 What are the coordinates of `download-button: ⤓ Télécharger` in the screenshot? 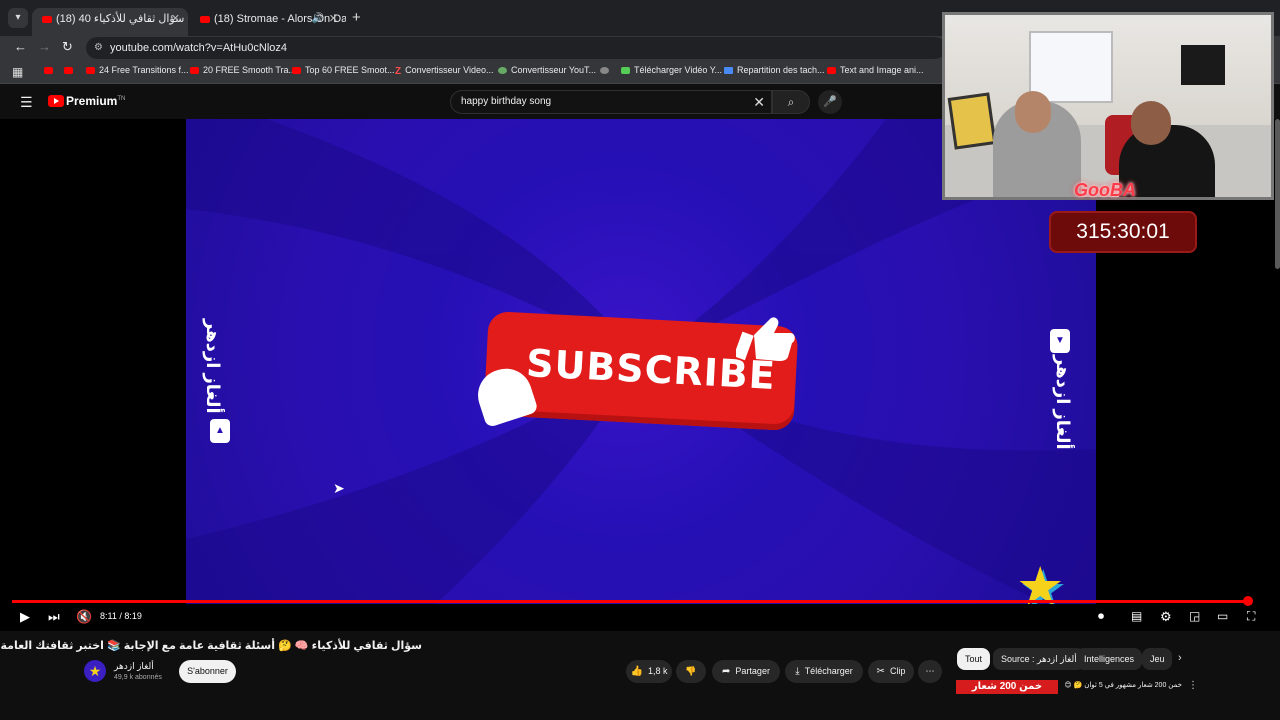 It's located at (824, 671).